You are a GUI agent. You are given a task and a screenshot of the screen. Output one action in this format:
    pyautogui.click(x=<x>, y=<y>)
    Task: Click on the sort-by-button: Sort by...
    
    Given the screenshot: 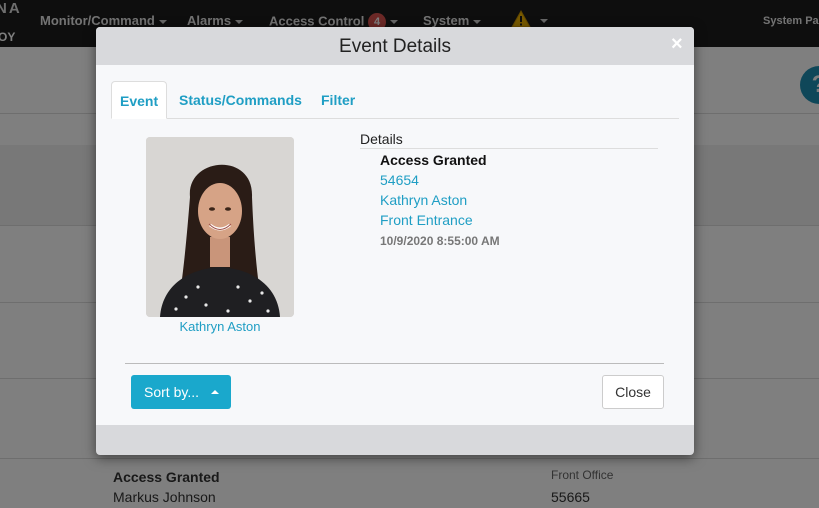 What is the action you would take?
    pyautogui.click(x=181, y=392)
    